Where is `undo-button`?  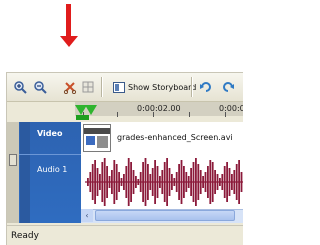 undo-button is located at coordinates (206, 87).